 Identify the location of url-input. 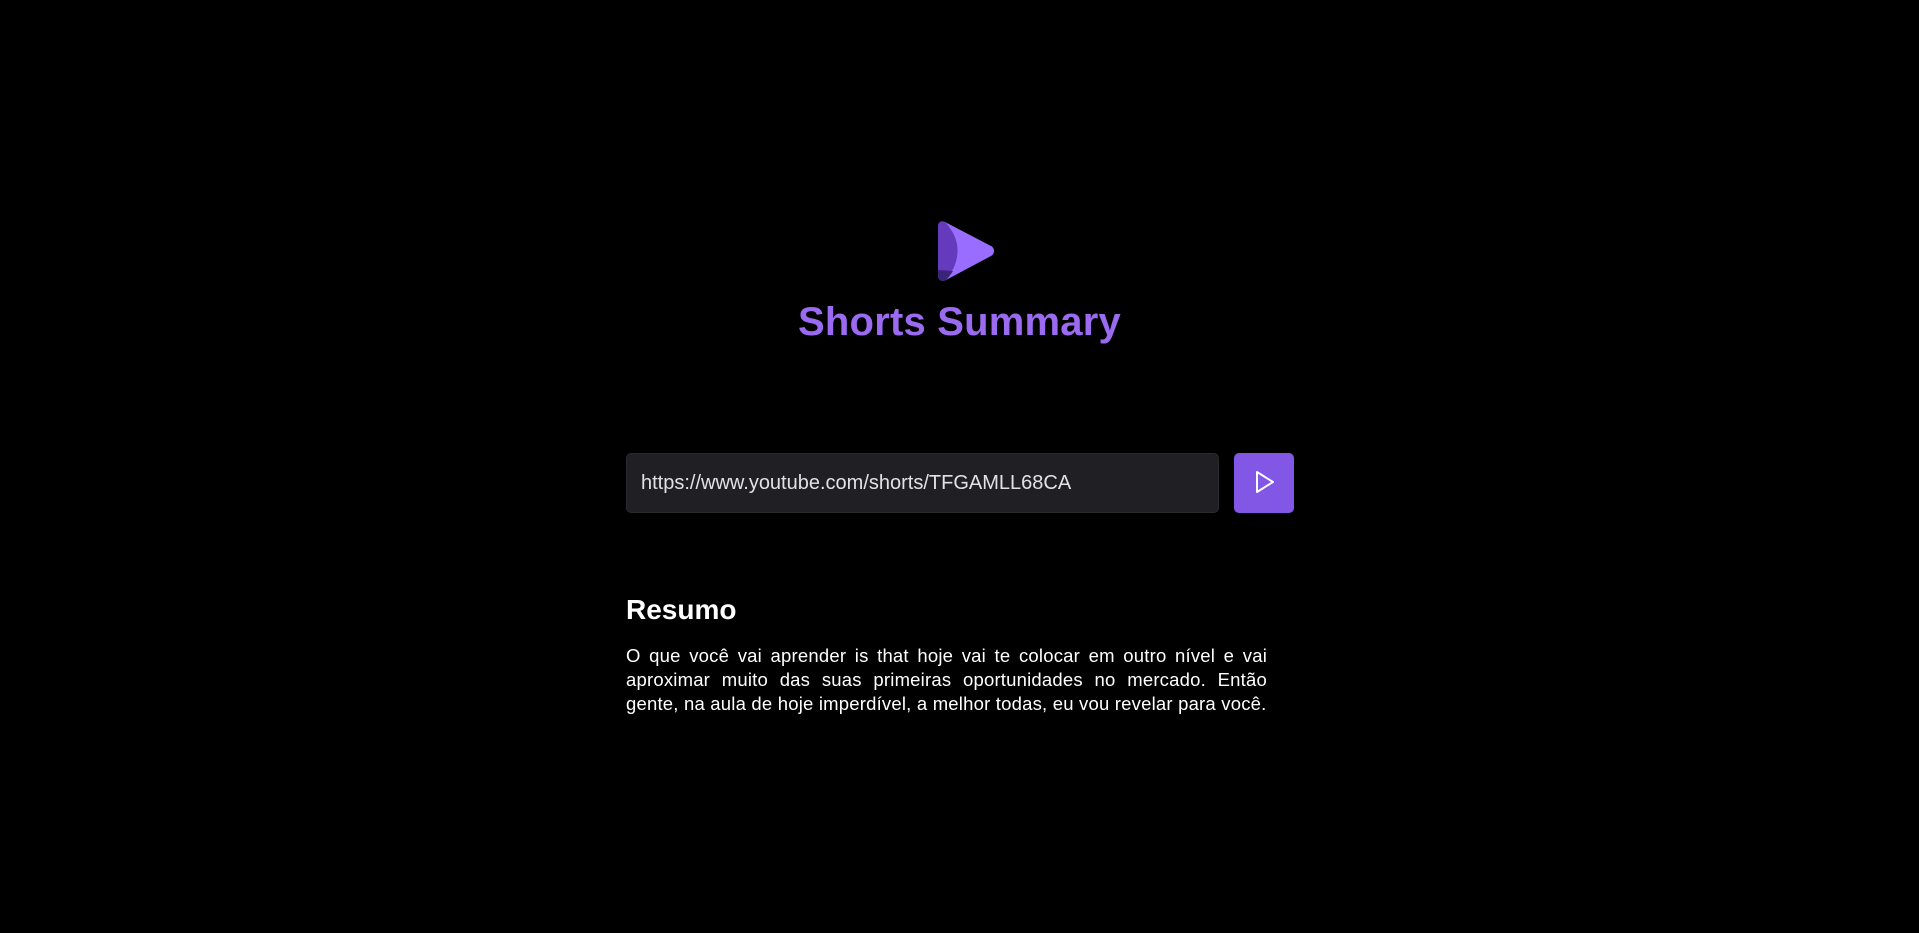
(922, 483).